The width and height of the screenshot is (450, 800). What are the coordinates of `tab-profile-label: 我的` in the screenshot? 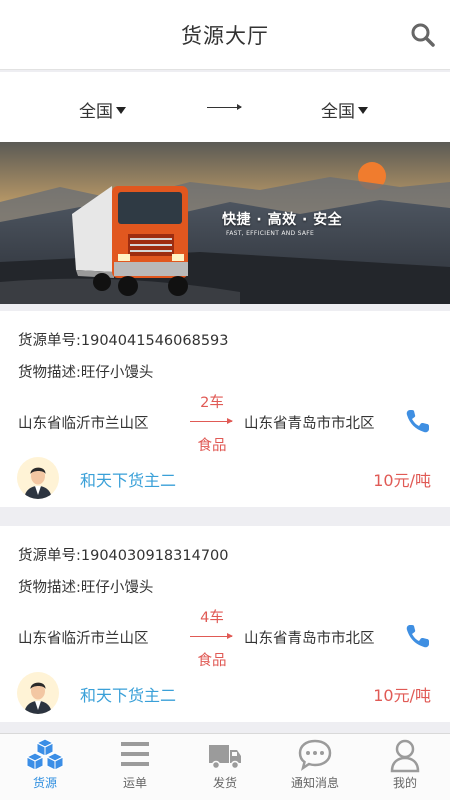 It's located at (404, 783).